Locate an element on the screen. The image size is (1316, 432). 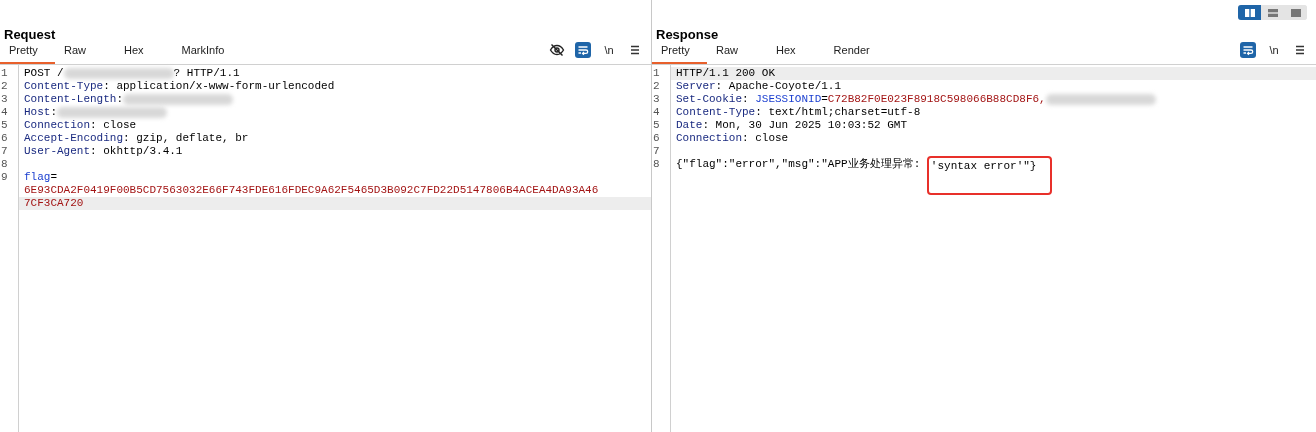
code-text: flag is located at coordinates (37, 177).